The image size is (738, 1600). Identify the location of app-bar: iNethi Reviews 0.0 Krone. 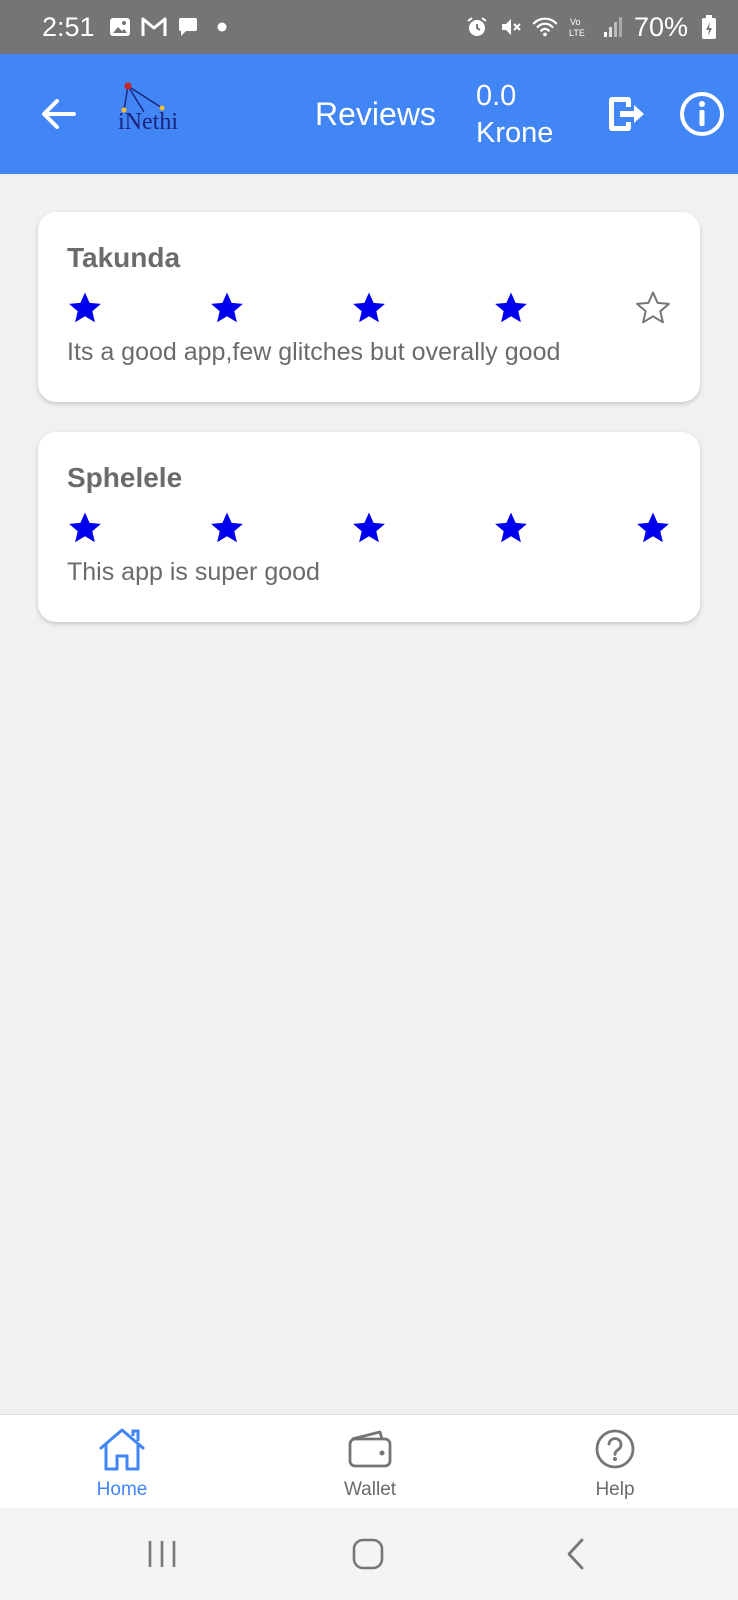
(369, 114).